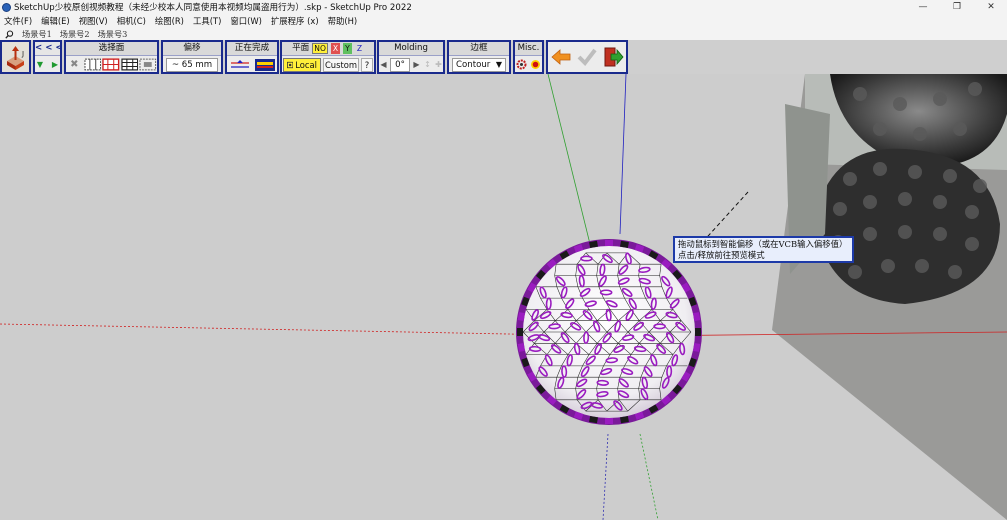 The height and width of the screenshot is (520, 1007). What do you see at coordinates (55, 21) in the screenshot?
I see `menu-edit: 编辑(E)` at bounding box center [55, 21].